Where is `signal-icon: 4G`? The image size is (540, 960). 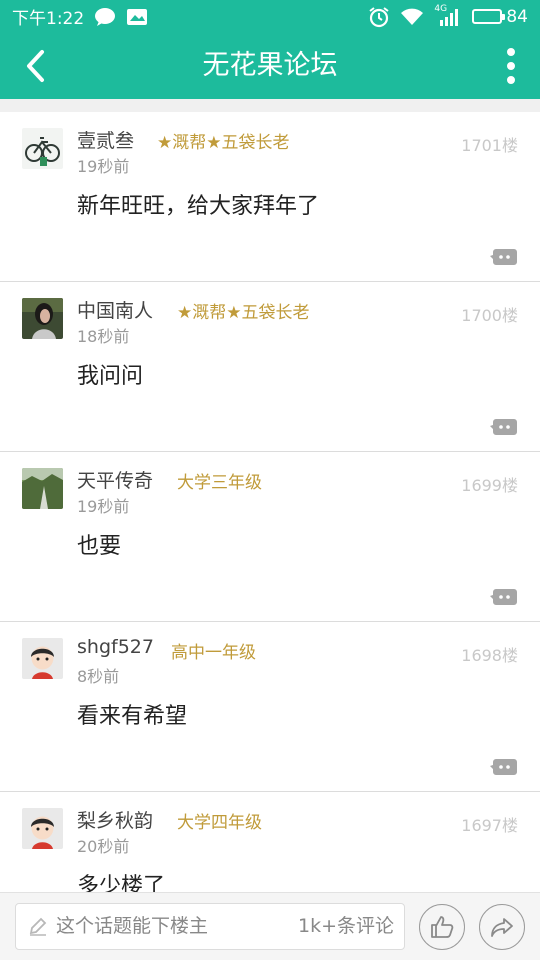
signal-icon: 4G is located at coordinates (448, 15).